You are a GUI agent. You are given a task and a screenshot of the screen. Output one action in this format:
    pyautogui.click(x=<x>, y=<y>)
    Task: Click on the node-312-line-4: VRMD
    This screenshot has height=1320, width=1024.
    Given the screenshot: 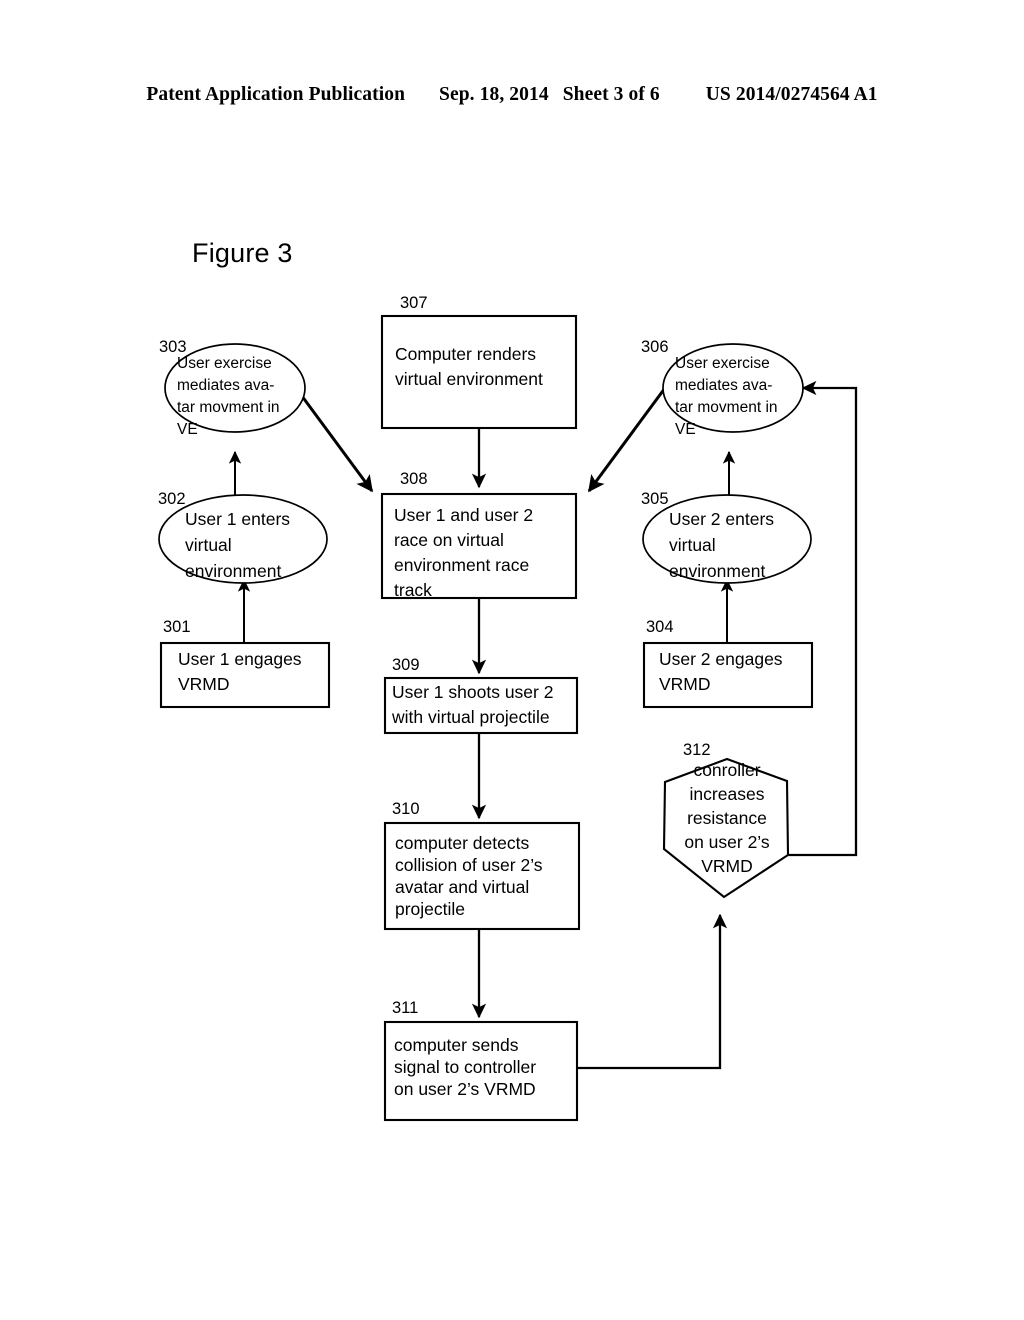 What is the action you would take?
    pyautogui.click(x=727, y=866)
    